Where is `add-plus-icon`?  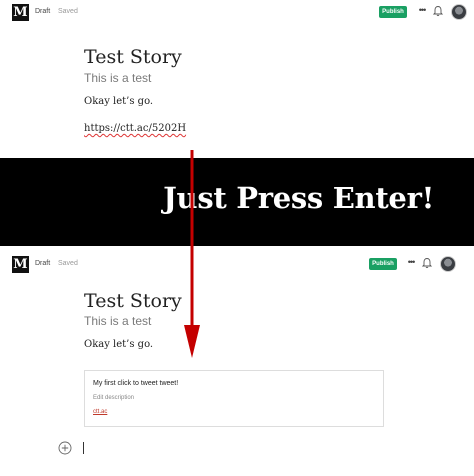 add-plus-icon is located at coordinates (65, 448).